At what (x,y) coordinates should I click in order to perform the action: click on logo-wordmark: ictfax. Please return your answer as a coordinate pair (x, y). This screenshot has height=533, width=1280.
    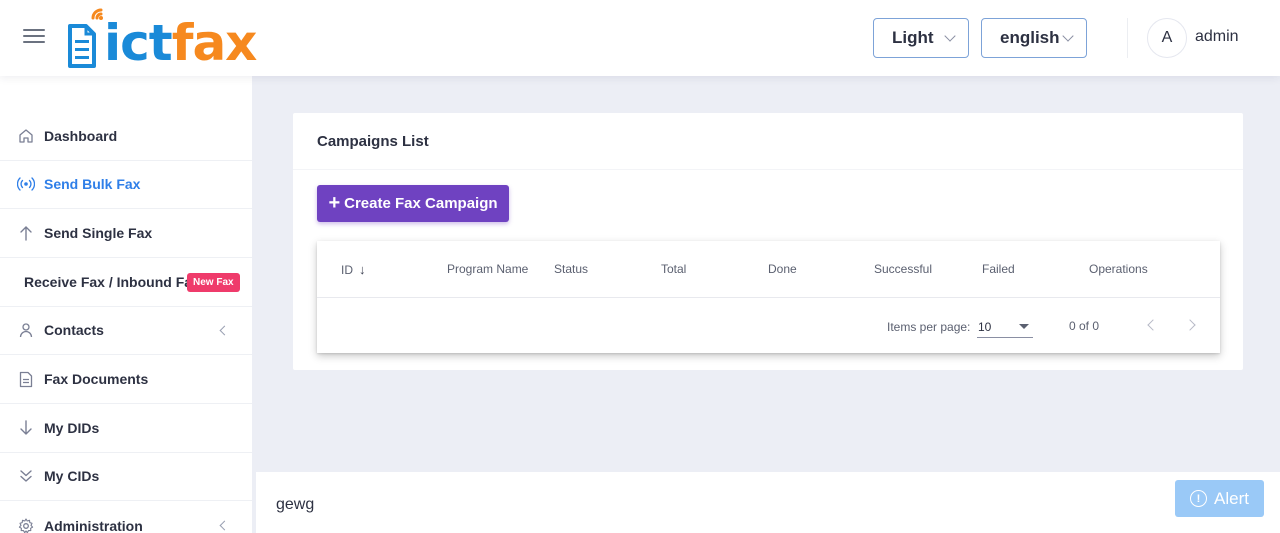
    Looking at the image, I should click on (181, 43).